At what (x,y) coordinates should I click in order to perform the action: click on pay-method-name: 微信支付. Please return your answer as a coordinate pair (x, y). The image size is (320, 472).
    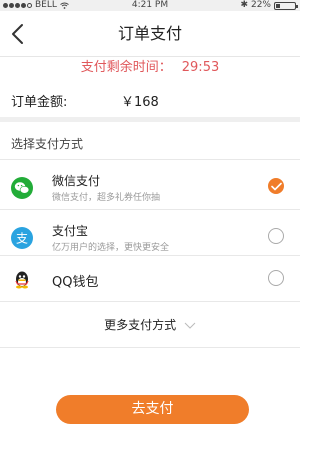
    Looking at the image, I should click on (76, 181).